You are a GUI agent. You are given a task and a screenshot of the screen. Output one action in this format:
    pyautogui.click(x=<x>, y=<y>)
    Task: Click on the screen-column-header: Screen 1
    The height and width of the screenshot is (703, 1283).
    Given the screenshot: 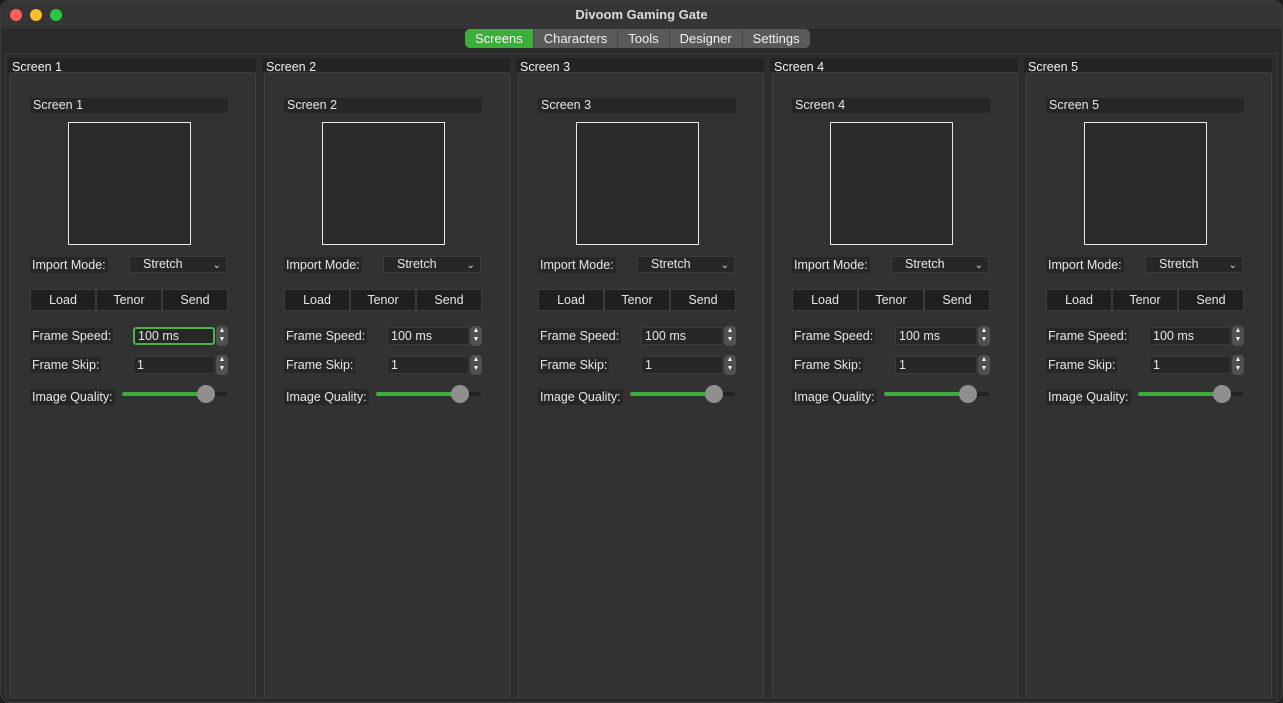 What is the action you would take?
    pyautogui.click(x=132, y=66)
    